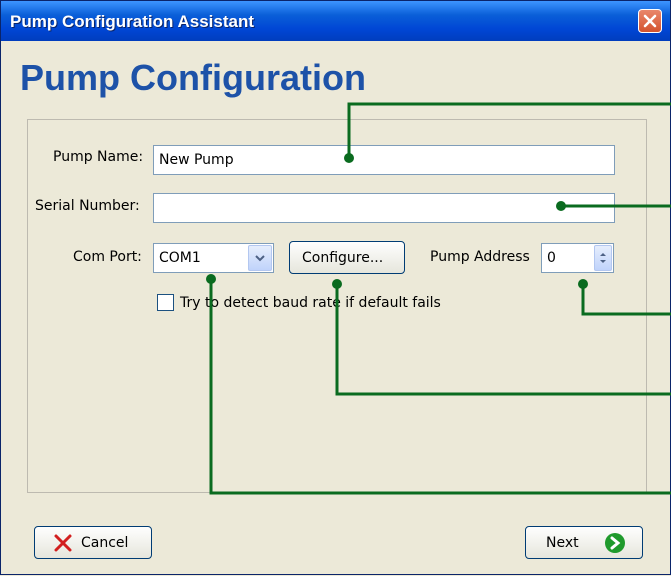 The image size is (671, 576). I want to click on callout-dot-configure, so click(337, 284).